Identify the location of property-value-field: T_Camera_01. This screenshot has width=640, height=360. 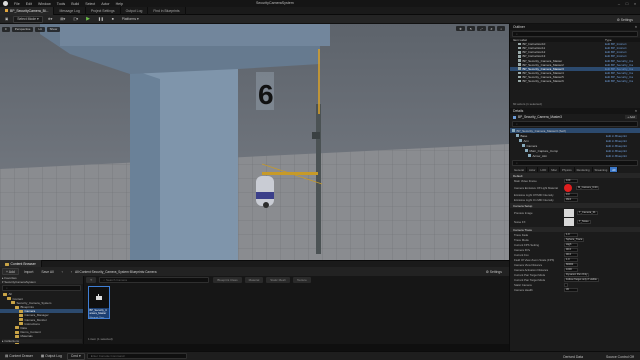
(587, 212).